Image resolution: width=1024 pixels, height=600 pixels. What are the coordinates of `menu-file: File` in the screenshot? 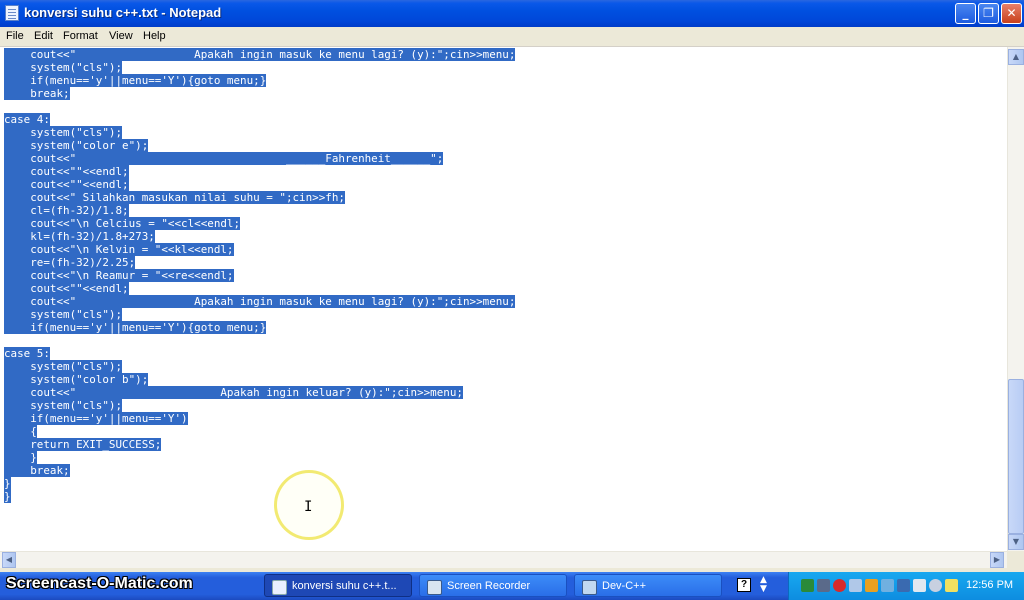 It's located at (15, 36).